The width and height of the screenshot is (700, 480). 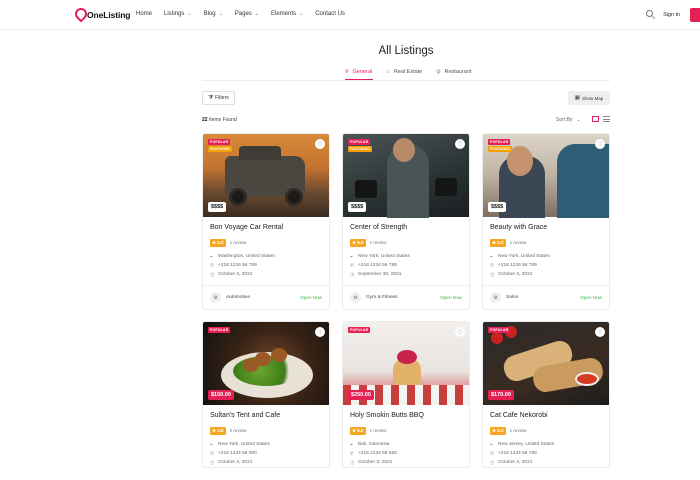 I want to click on show-map-label: Show Map, so click(x=592, y=98).